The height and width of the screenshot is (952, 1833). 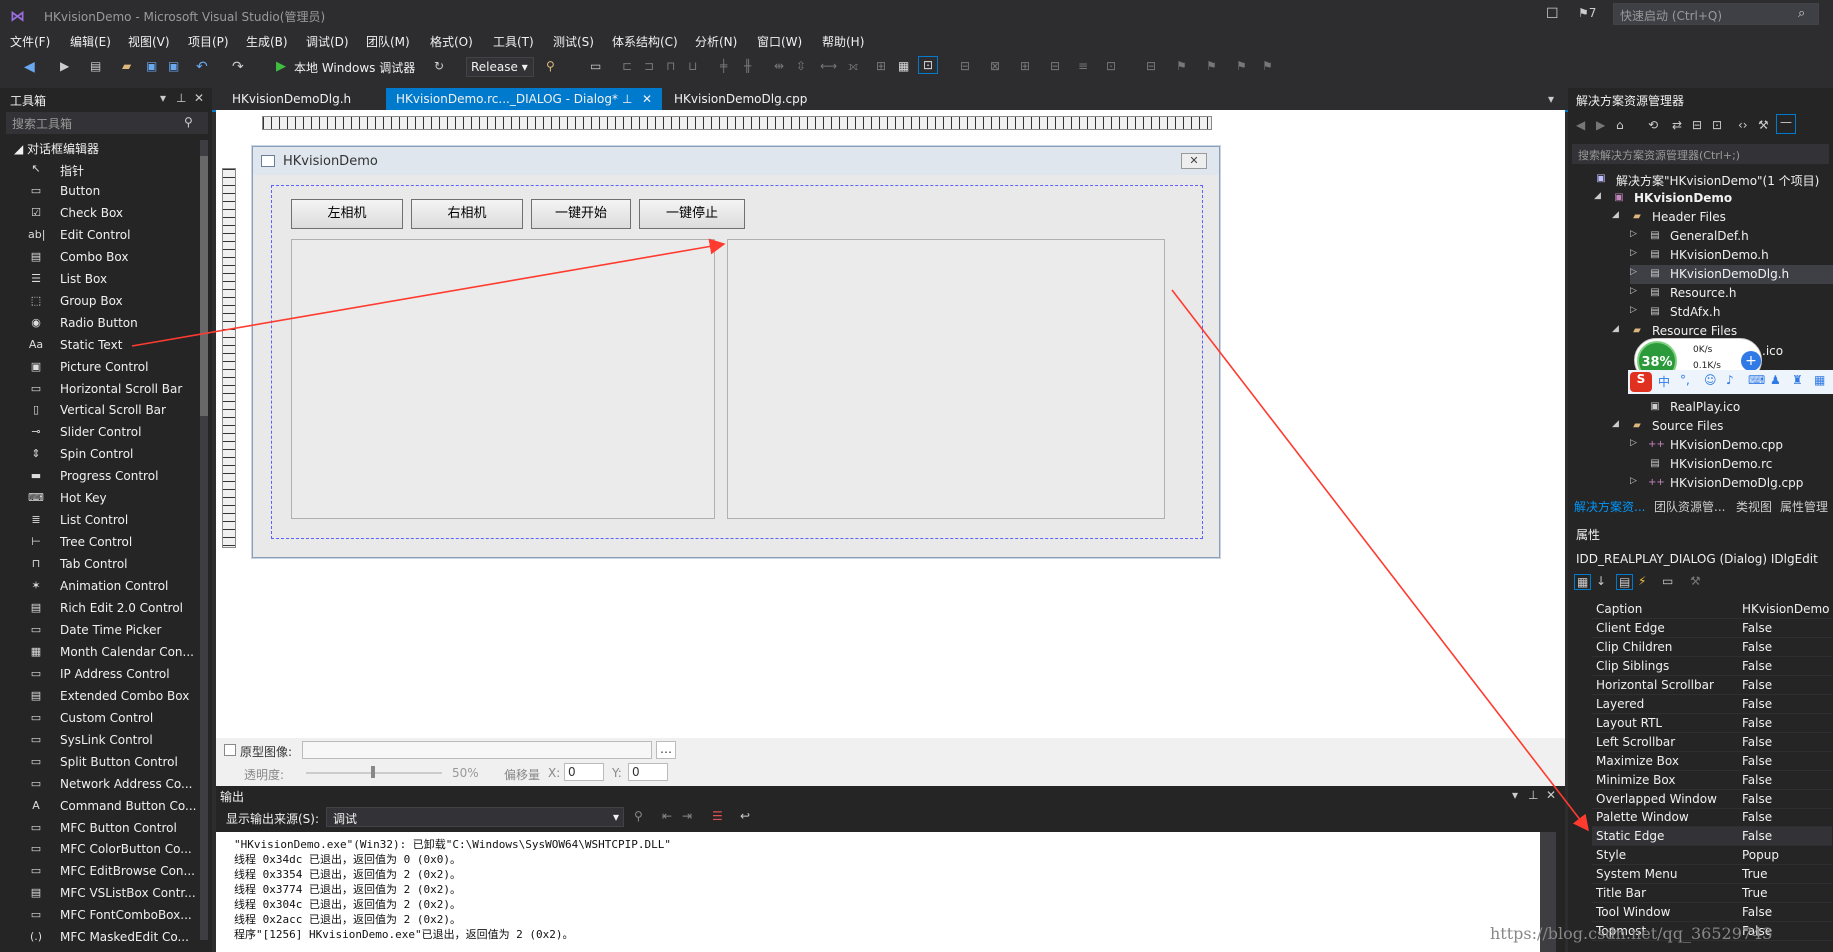 What do you see at coordinates (1380, 560) in the screenshot?
I see `arrow-picture-to-static-edge` at bounding box center [1380, 560].